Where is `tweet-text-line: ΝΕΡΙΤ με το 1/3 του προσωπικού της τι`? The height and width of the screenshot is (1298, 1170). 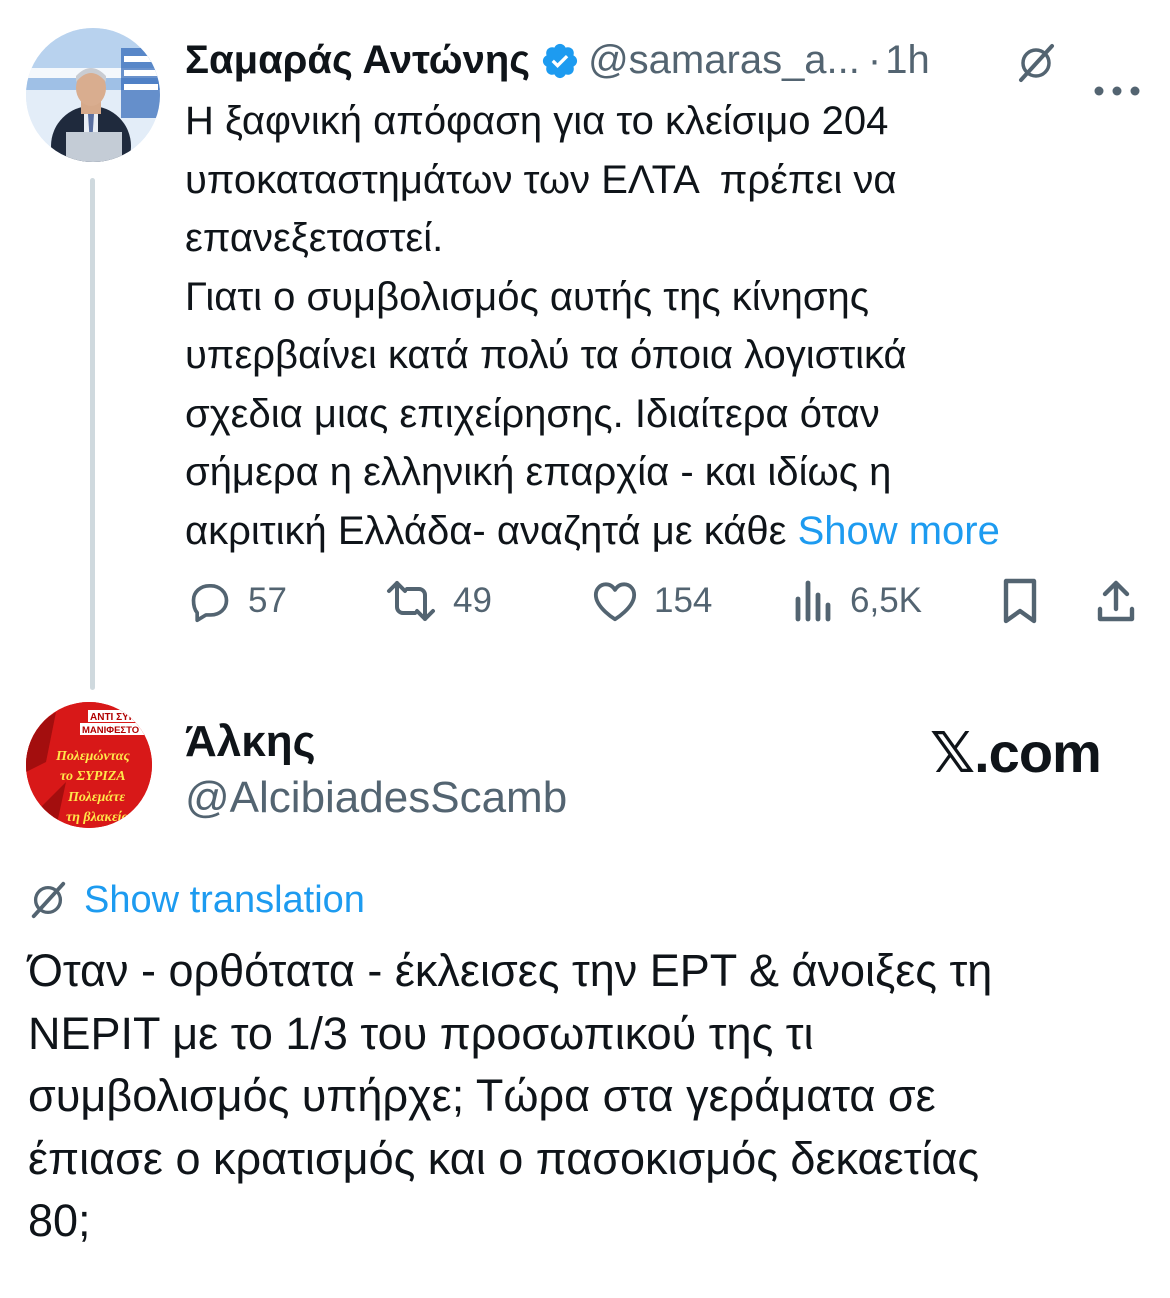 tweet-text-line: ΝΕΡΙΤ με το 1/3 του προσωπικού της τι is located at coordinates (421, 1033).